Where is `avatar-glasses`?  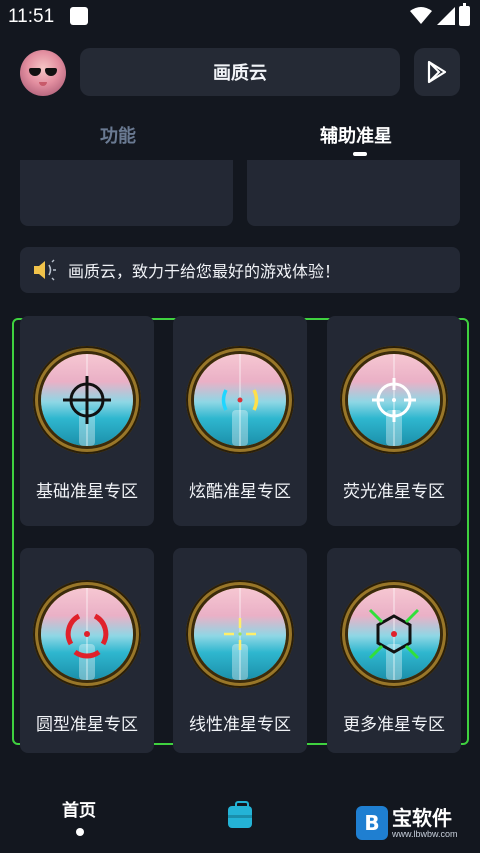
avatar-glasses is located at coordinates (43, 72).